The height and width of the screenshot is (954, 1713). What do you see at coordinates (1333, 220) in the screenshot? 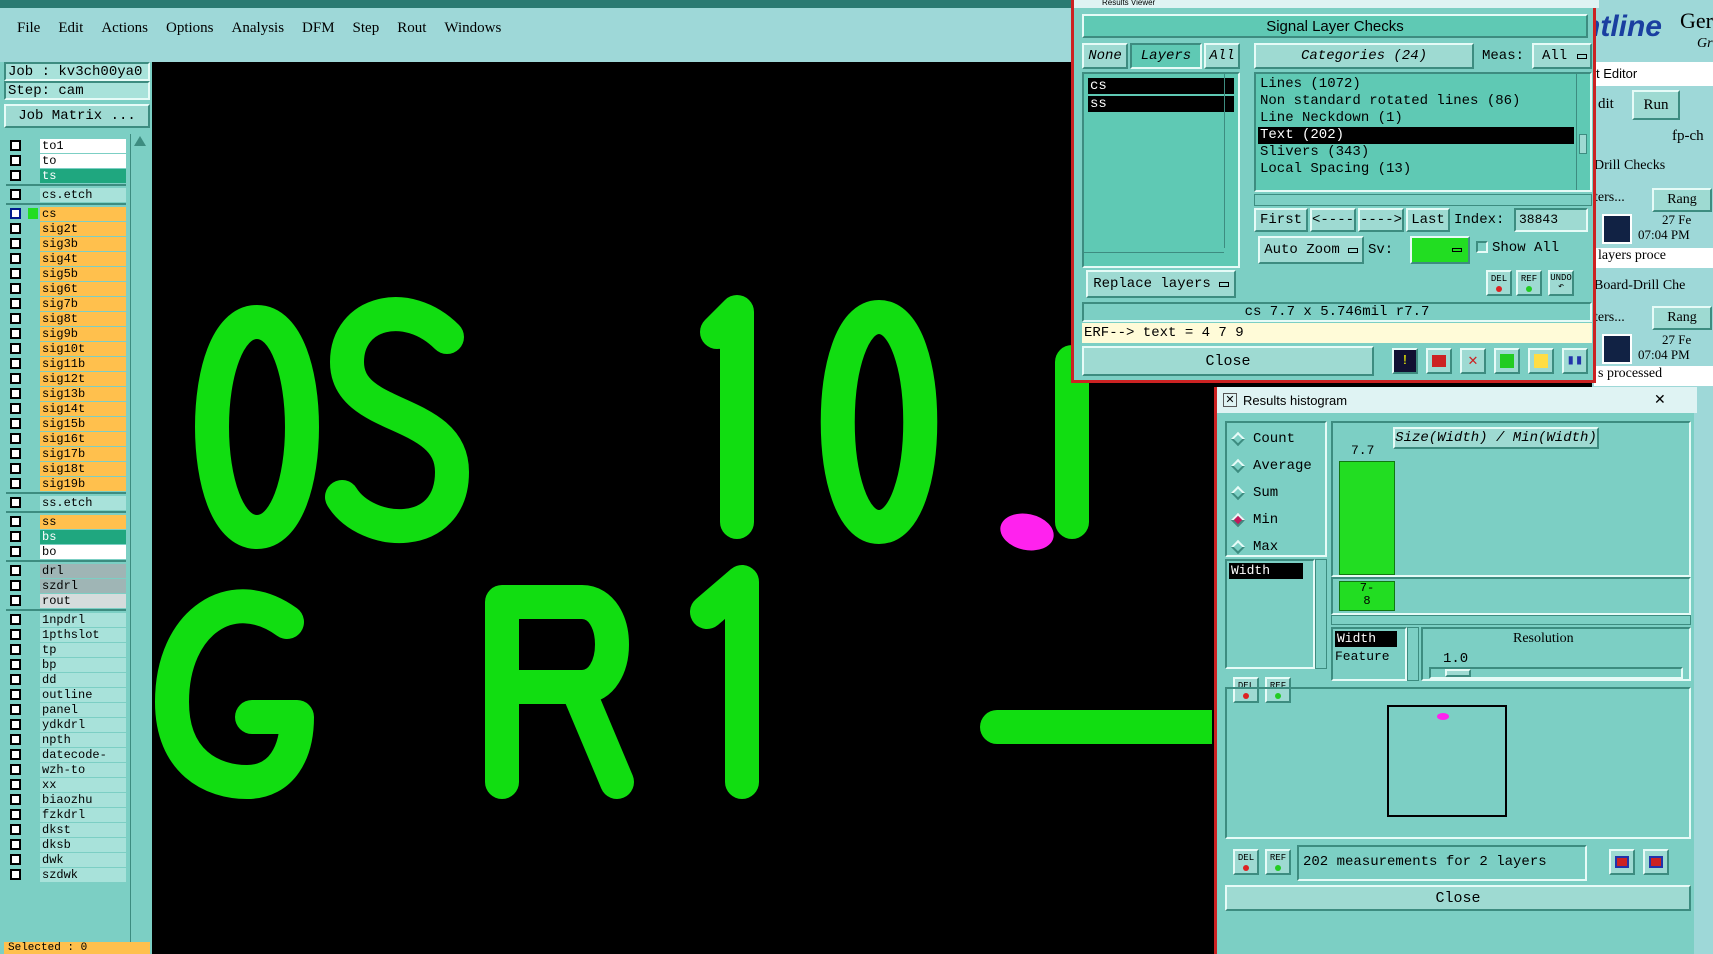
I see `prev-button: <----` at bounding box center [1333, 220].